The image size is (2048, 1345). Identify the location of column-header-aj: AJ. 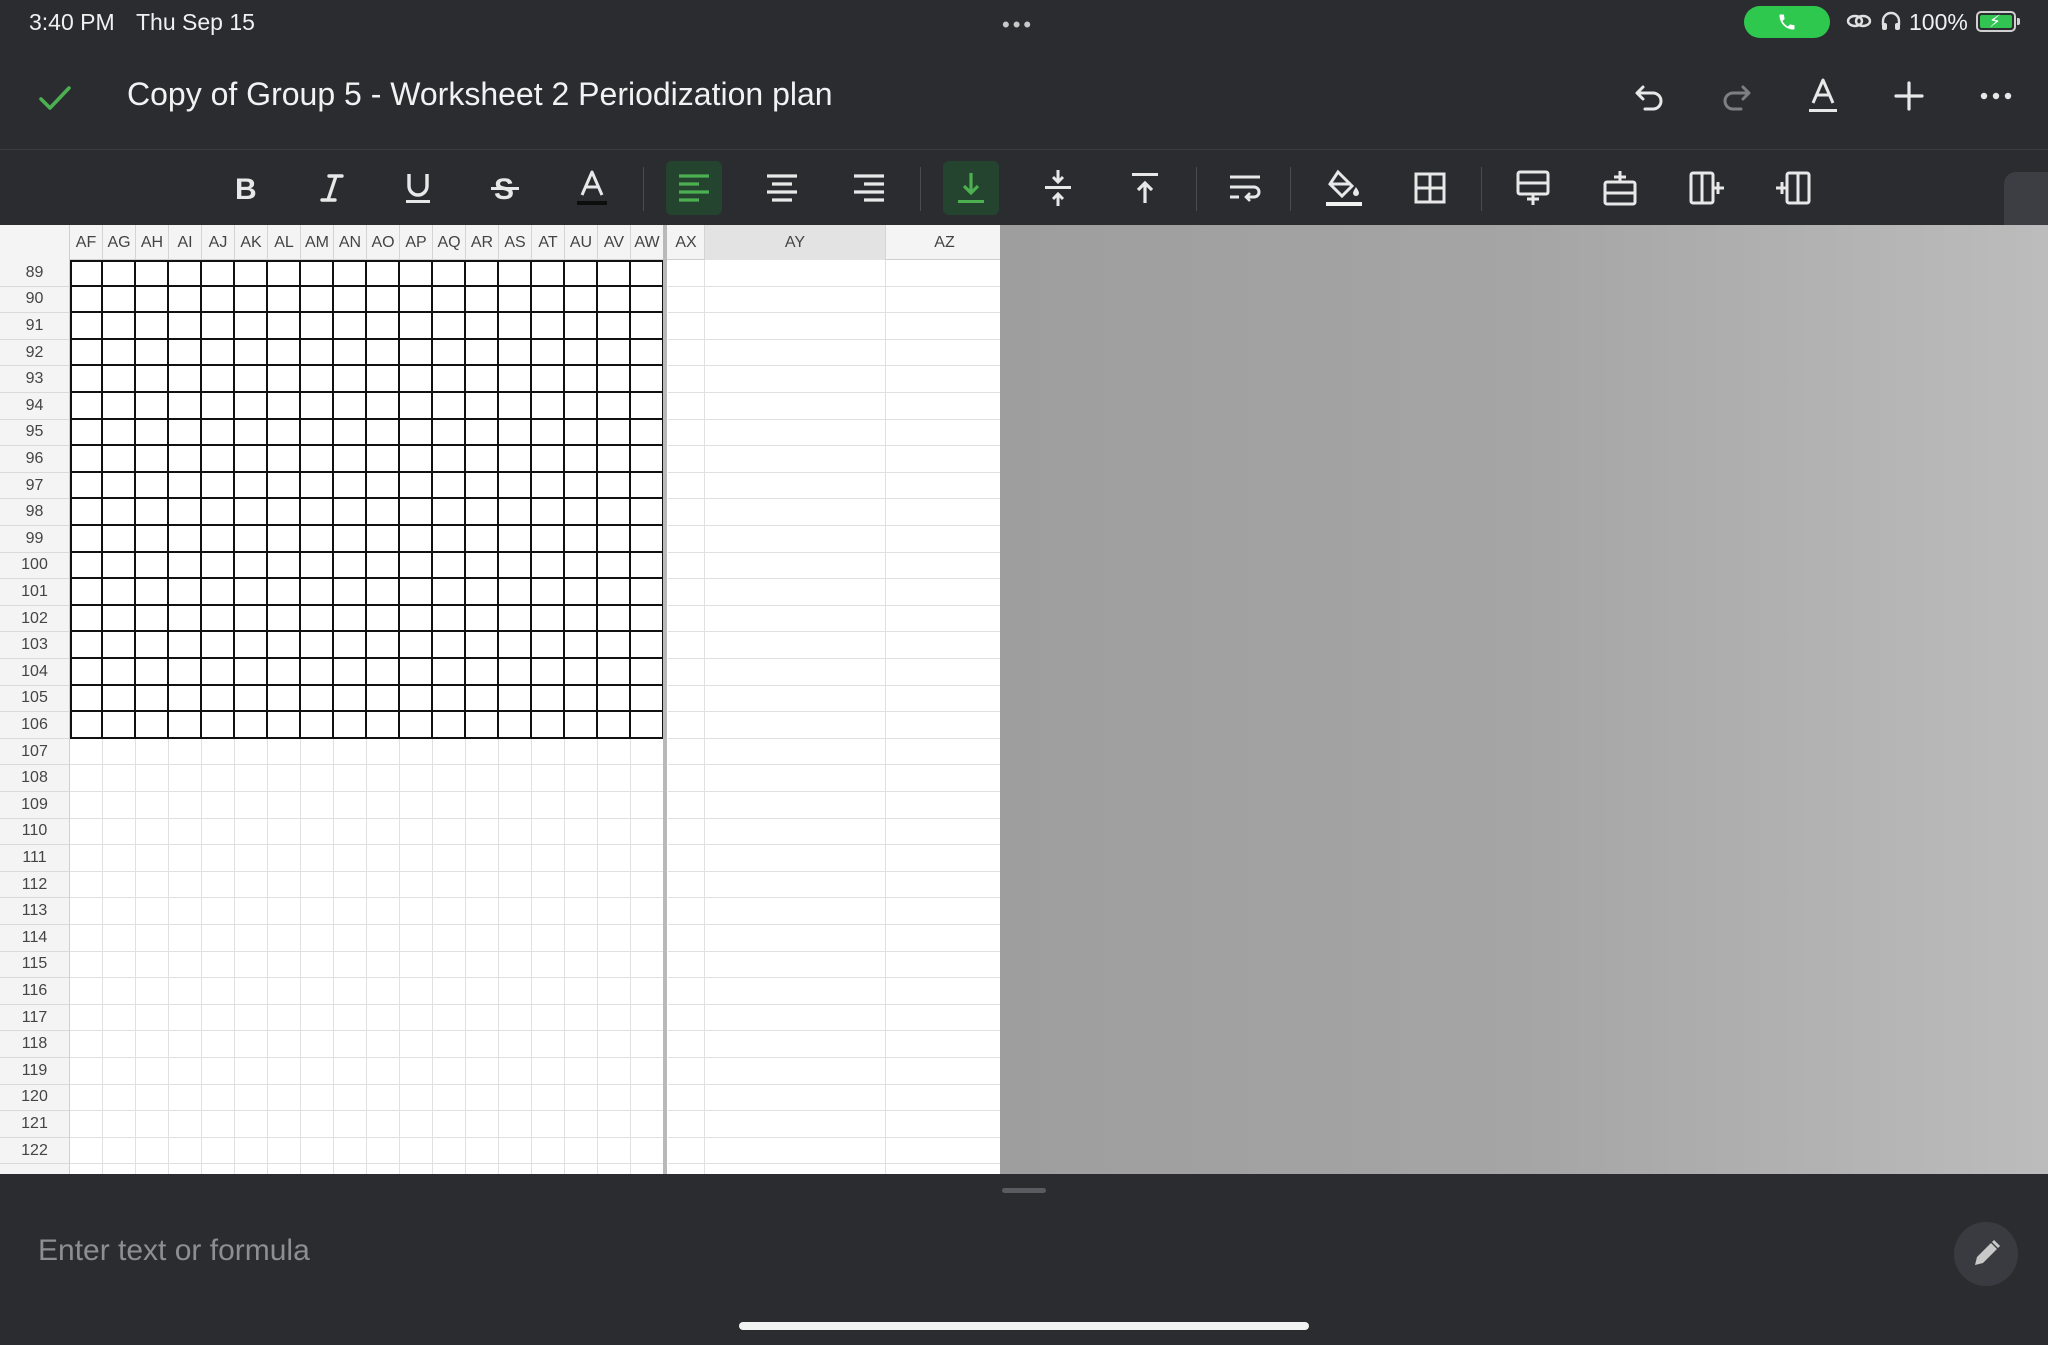
(218, 242).